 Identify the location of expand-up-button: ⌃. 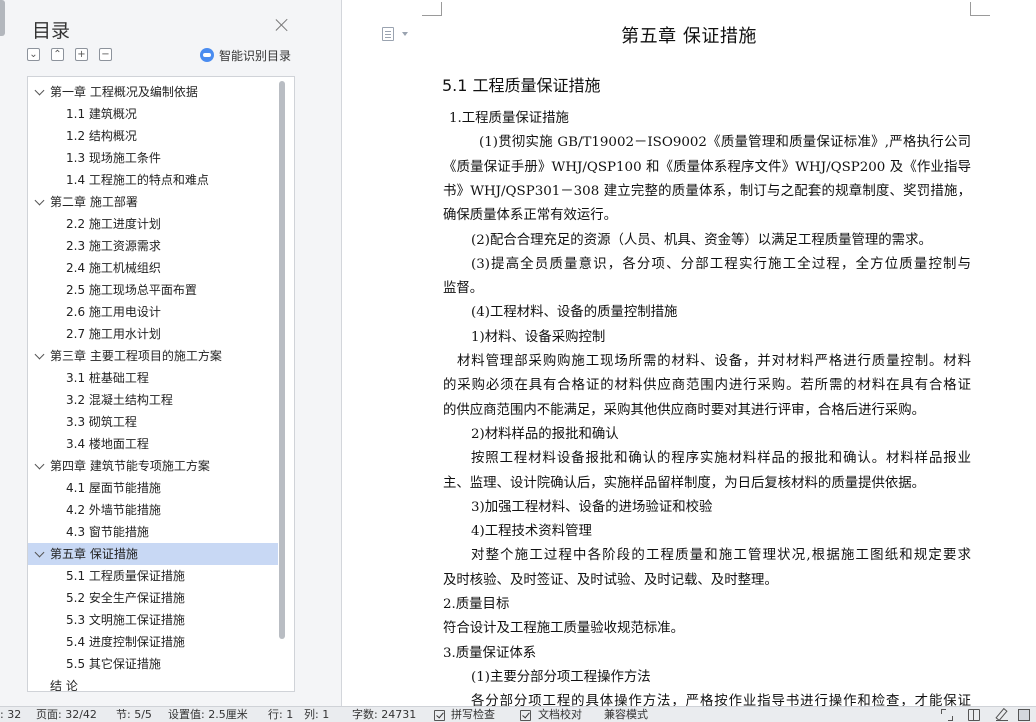
(57, 54).